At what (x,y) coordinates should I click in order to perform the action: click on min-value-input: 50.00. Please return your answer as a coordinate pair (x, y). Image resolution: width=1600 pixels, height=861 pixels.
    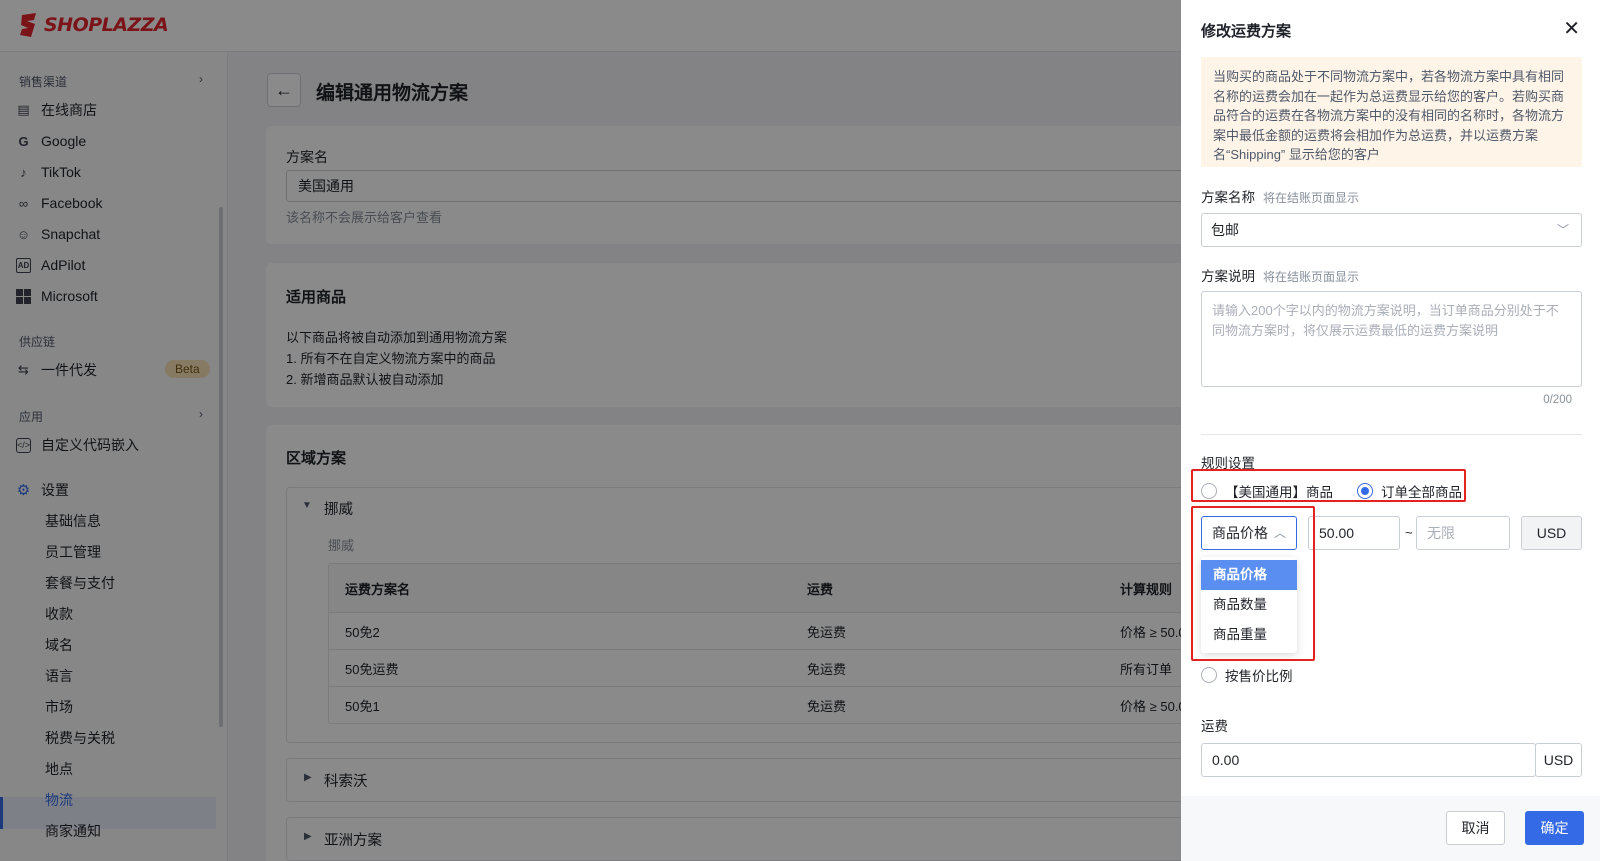
    Looking at the image, I should click on (1354, 533).